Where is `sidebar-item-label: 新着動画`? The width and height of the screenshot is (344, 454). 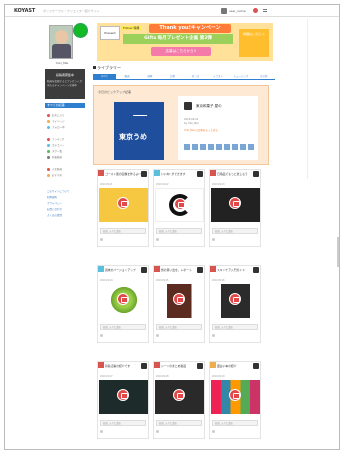
sidebar-item-label: 新着動画 is located at coordinates (57, 157).